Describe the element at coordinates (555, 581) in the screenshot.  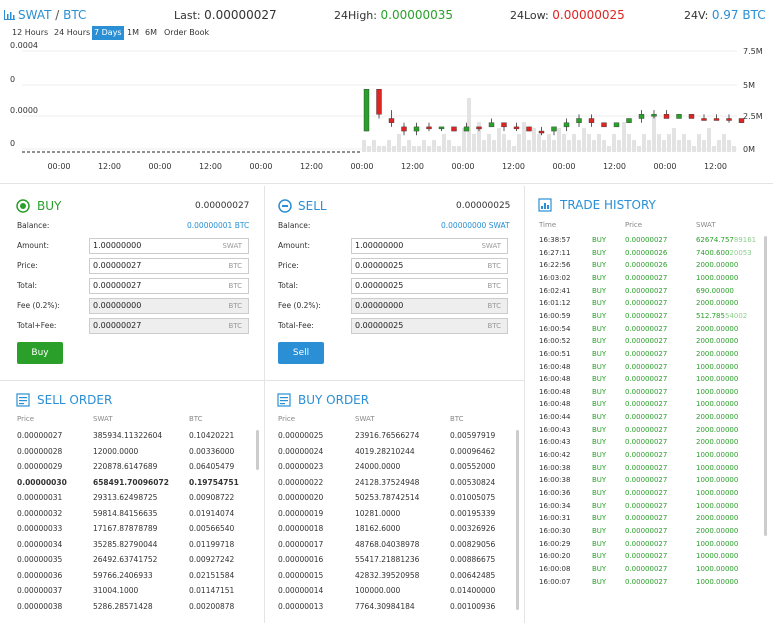
I see `trade-time: 16:00:07` at that location.